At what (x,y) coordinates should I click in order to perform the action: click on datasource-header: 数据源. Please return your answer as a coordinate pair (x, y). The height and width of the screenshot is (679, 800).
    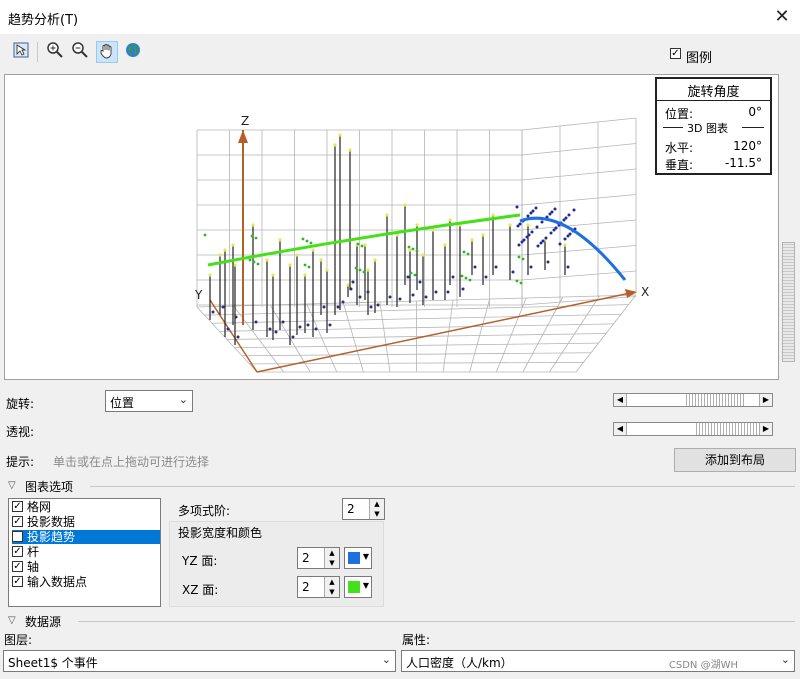
    Looking at the image, I should click on (43, 621).